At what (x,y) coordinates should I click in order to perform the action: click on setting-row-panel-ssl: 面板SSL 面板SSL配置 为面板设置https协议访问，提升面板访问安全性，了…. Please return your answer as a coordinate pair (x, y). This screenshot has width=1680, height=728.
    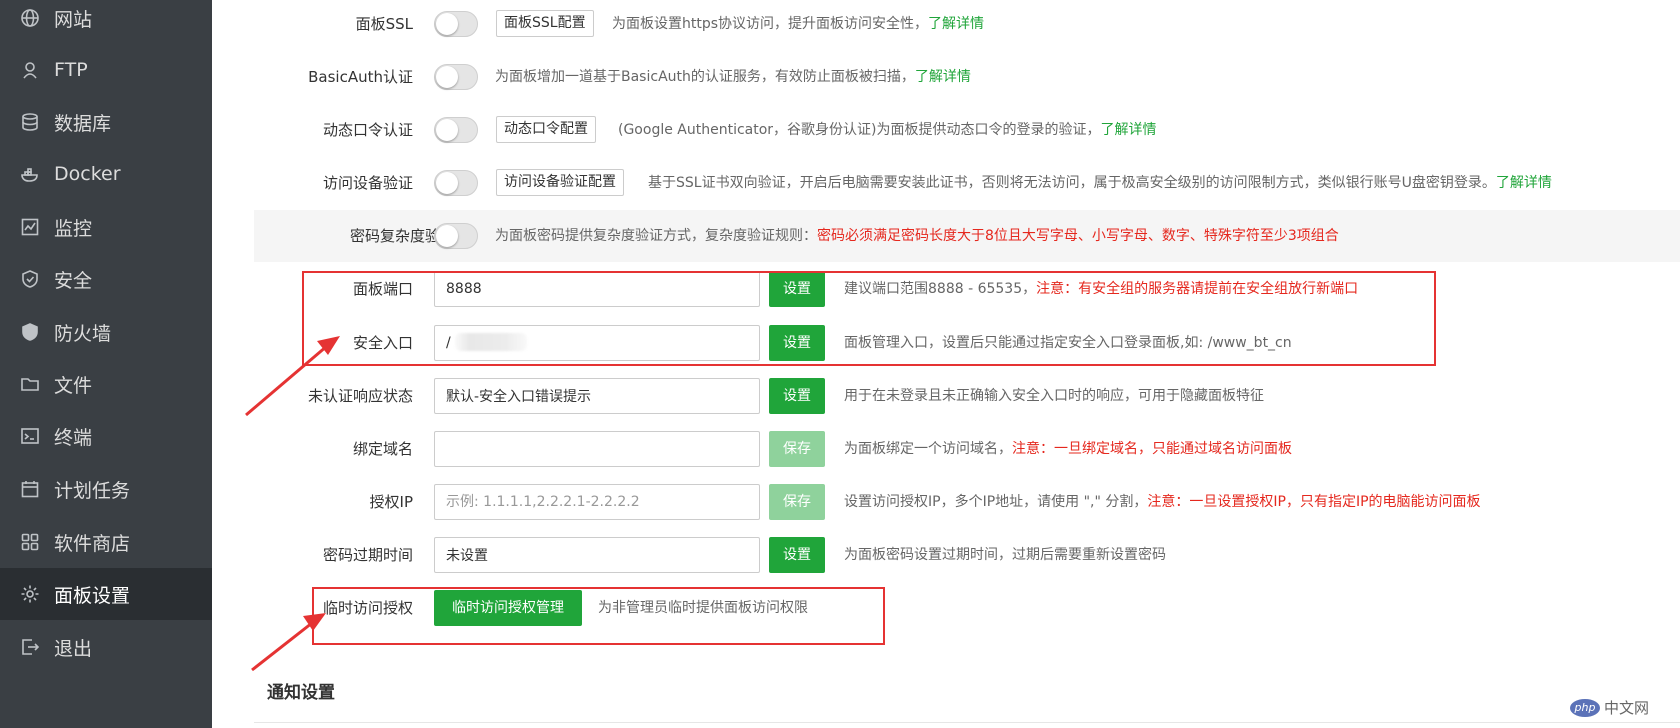
    Looking at the image, I should click on (946, 25).